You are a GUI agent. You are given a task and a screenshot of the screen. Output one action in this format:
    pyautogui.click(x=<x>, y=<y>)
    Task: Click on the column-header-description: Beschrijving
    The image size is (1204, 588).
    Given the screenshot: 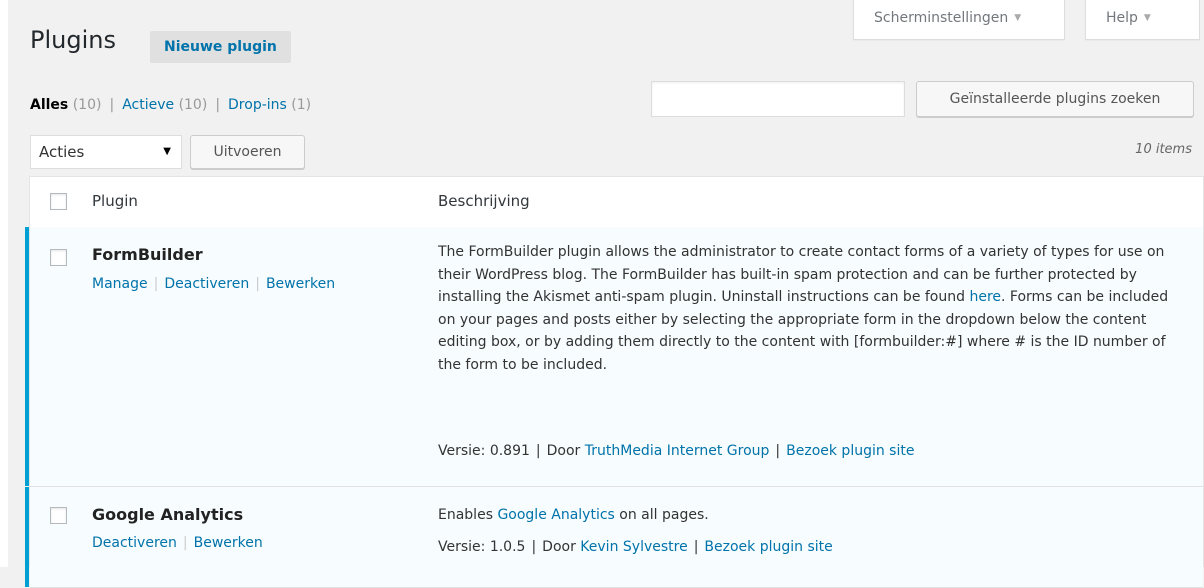 What is the action you would take?
    pyautogui.click(x=484, y=201)
    